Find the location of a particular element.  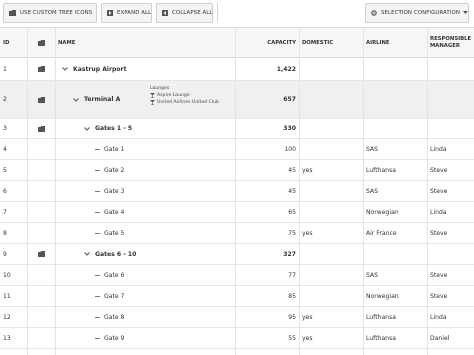

collapse-all-button: COLLAPSE ALL is located at coordinates (184, 13).